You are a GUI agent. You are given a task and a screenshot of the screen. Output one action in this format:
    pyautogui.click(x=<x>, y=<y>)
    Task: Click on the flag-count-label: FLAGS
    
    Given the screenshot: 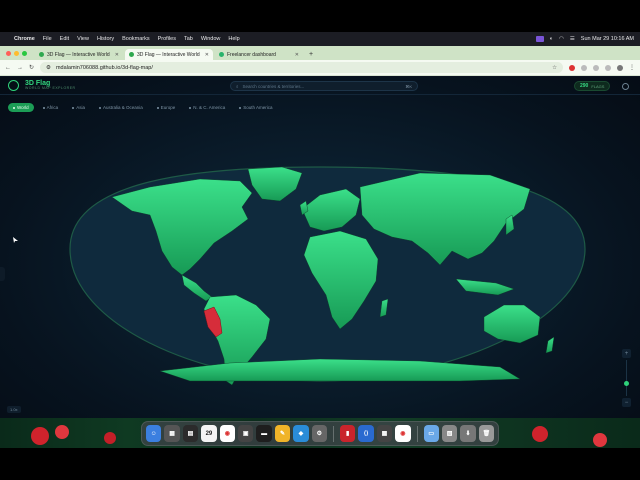 What is the action you would take?
    pyautogui.click(x=598, y=86)
    